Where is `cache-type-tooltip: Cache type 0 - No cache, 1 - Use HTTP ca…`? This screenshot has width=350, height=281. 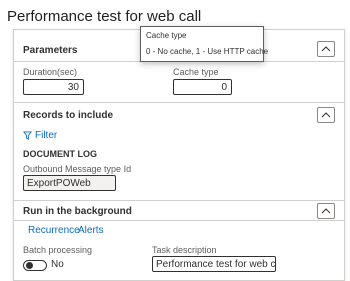
cache-type-tooltip: Cache type 0 - No cache, 1 - Use HTTP ca… is located at coordinates (204, 44).